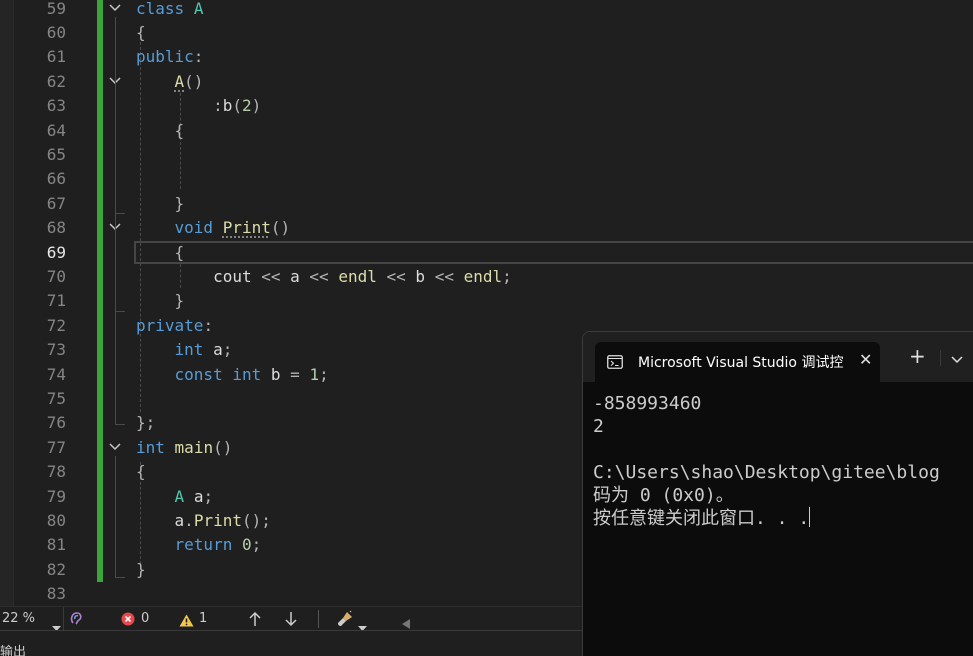 This screenshot has width=973, height=656. I want to click on line-number: 66, so click(56, 178).